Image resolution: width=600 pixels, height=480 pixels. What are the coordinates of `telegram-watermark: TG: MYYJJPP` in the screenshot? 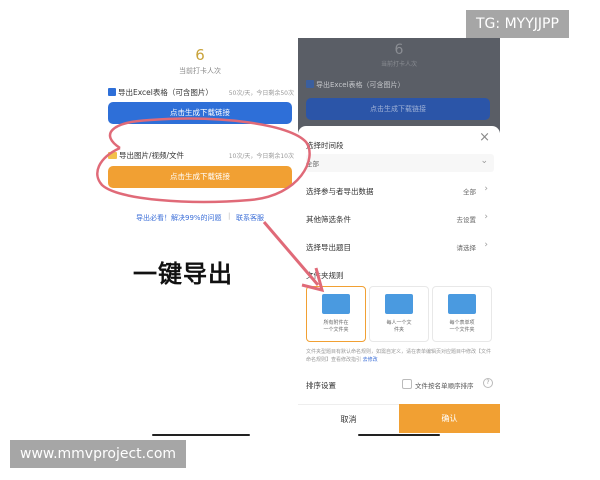 It's located at (517, 24).